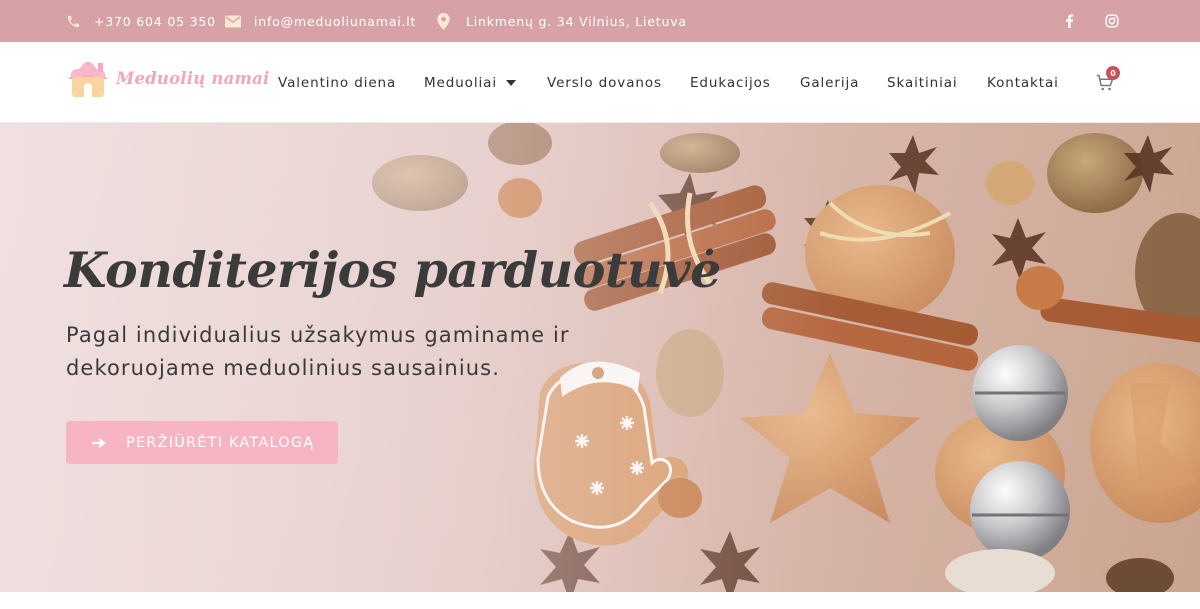 This screenshot has height=609, width=1200. I want to click on nav-label: Kontaktai, so click(1023, 82).